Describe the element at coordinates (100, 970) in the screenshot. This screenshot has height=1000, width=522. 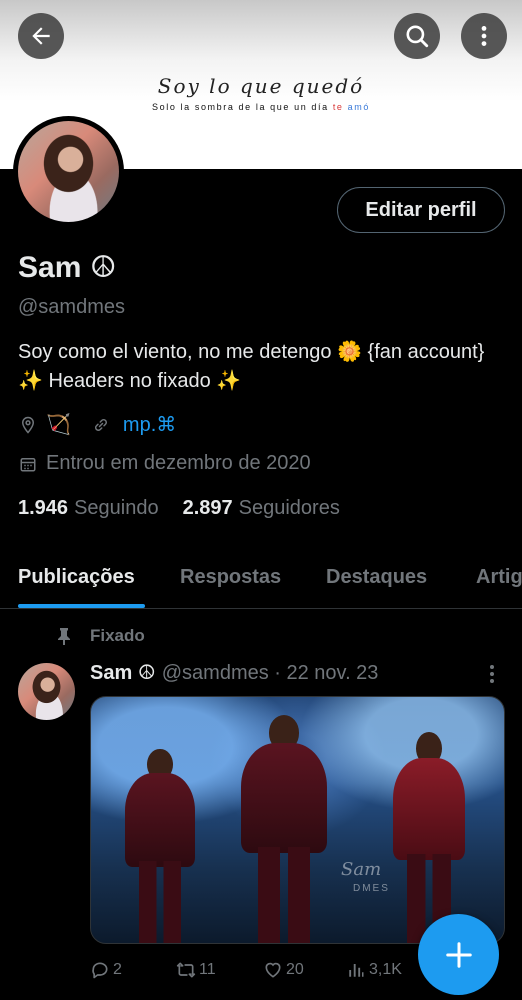
I see `reply-icon` at that location.